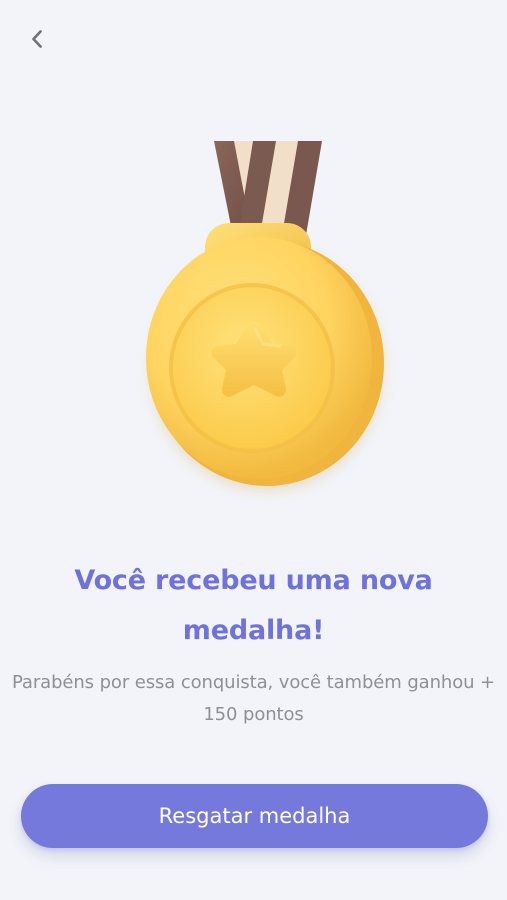  Describe the element at coordinates (253, 605) in the screenshot. I see `page-title: Você recebeu uma nova medalha!` at that location.